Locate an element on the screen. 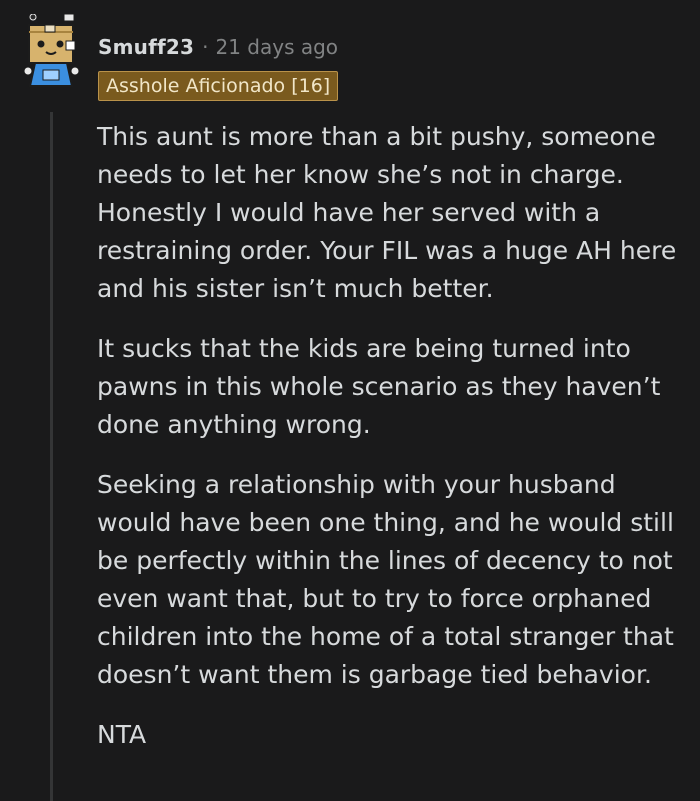 The height and width of the screenshot is (801, 700). comment-paragraph: NTA is located at coordinates (122, 734).